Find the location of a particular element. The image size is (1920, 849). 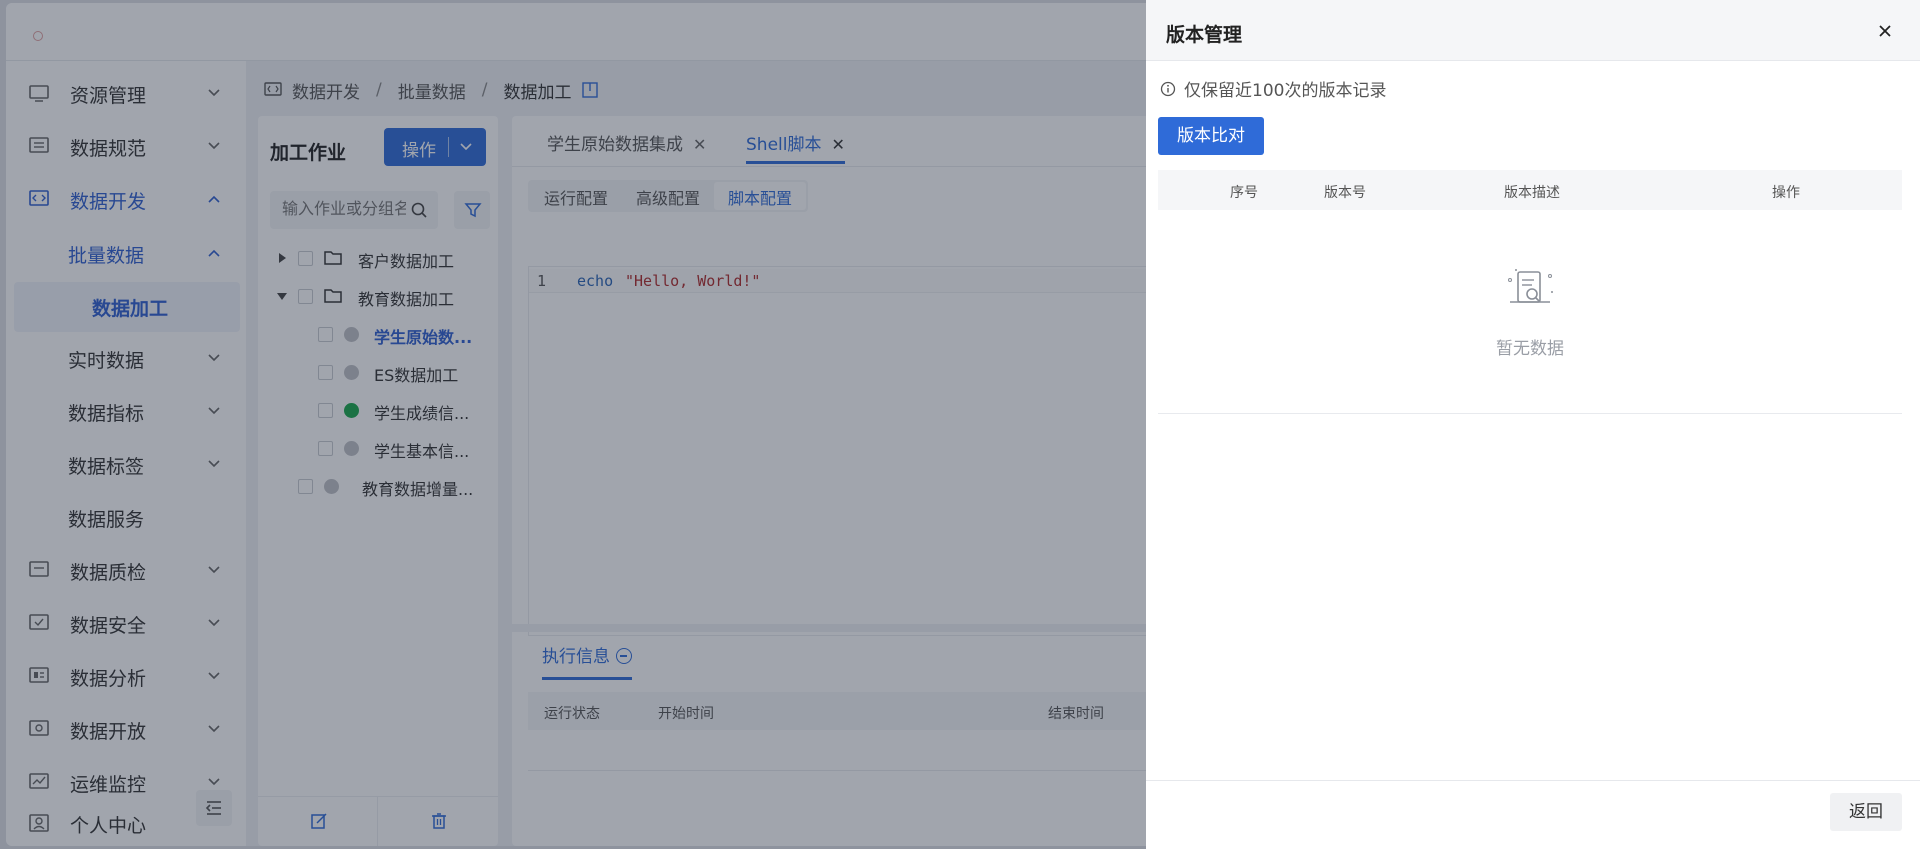

drawer-title: 版本管理 is located at coordinates (1204, 35).